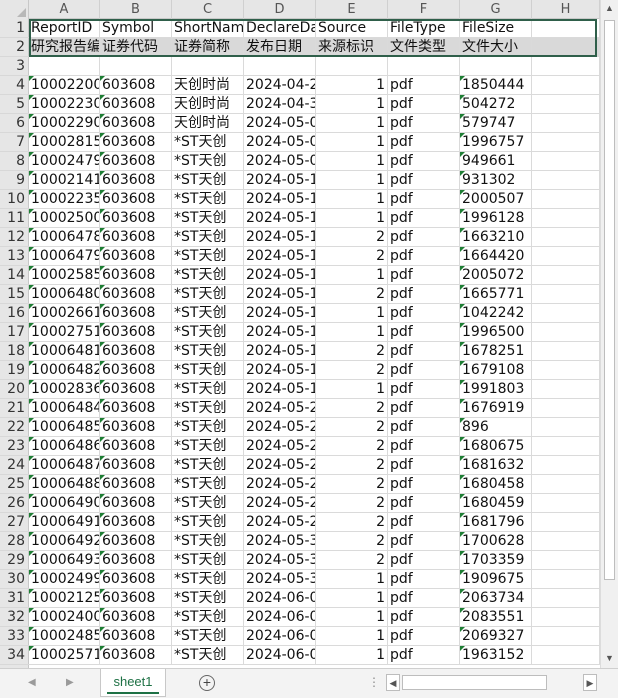 This screenshot has width=618, height=698. Describe the element at coordinates (14, 123) in the screenshot. I see `row-header: 6` at that location.